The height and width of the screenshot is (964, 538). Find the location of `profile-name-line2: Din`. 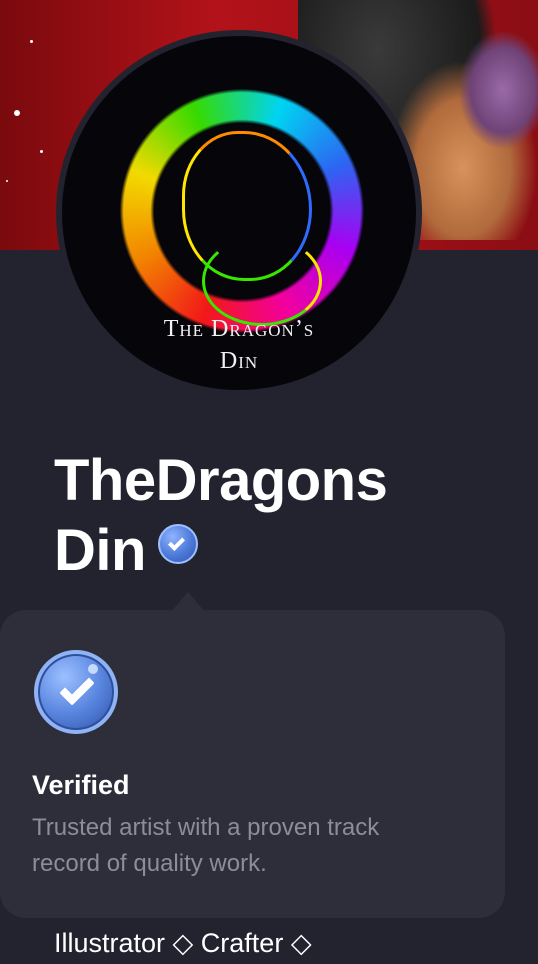

profile-name-line2: Din is located at coordinates (100, 550).